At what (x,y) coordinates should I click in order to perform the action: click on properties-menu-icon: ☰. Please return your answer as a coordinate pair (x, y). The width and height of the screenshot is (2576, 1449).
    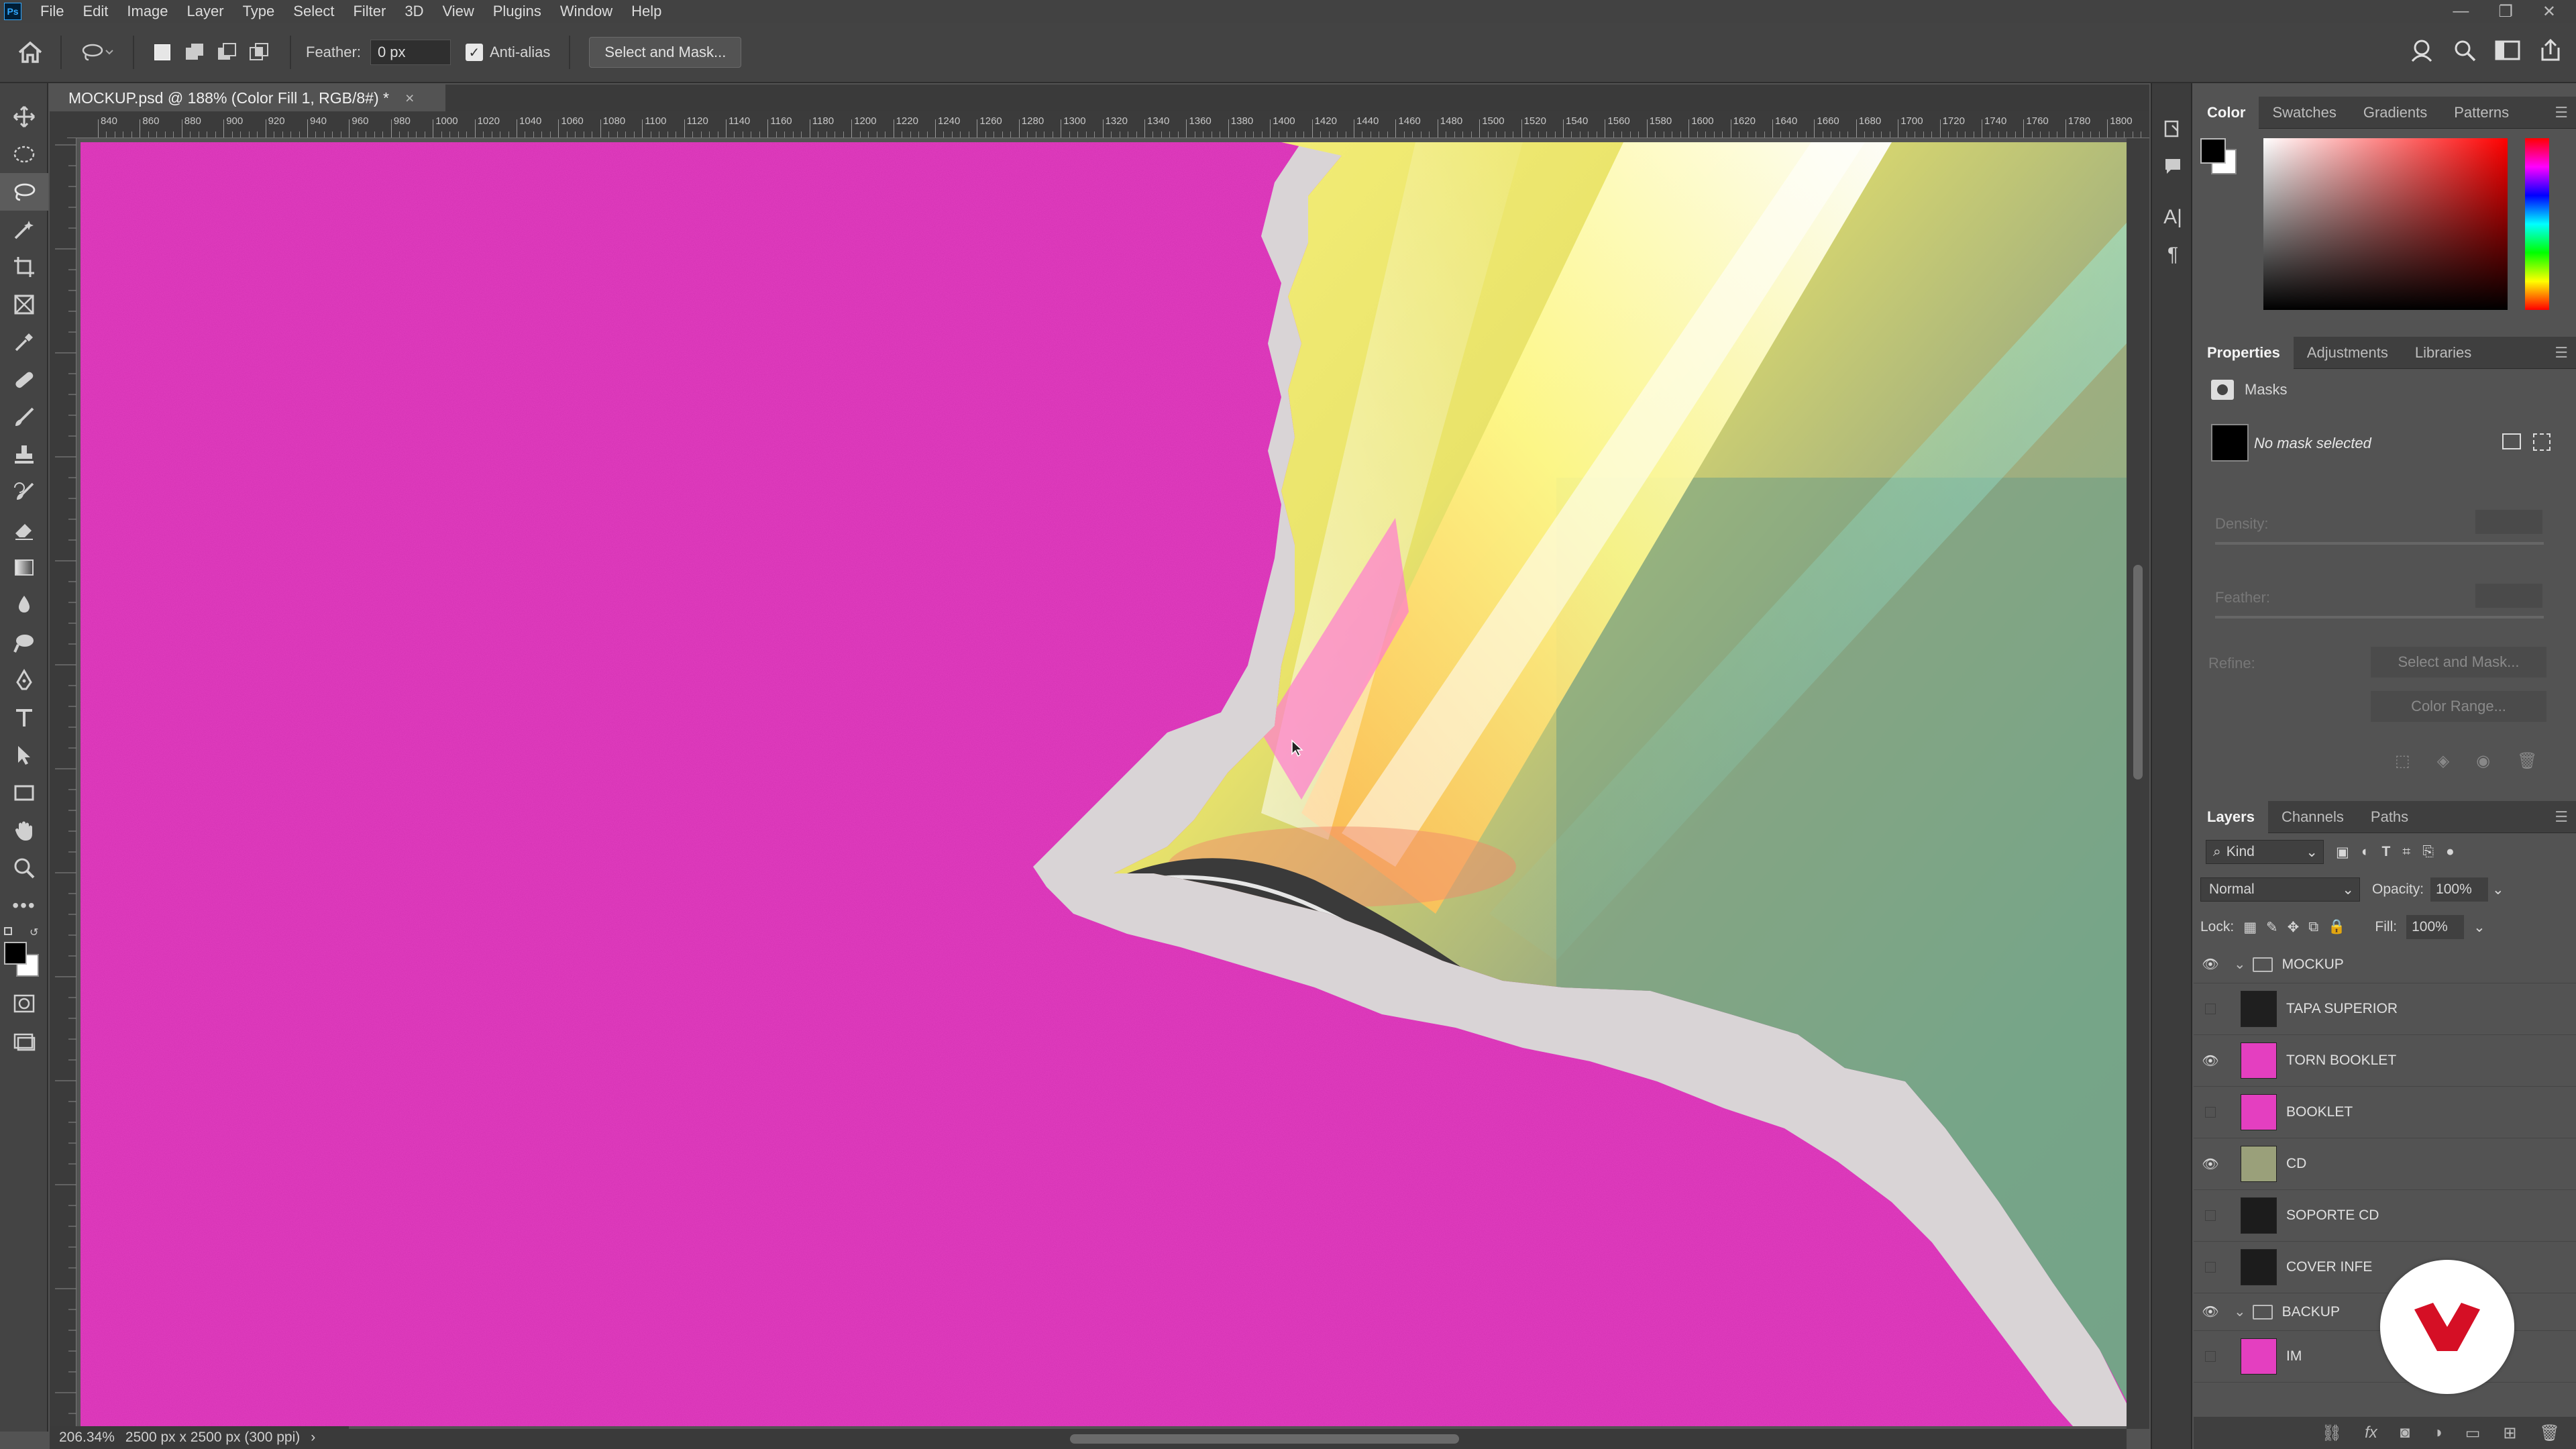
    Looking at the image, I should click on (2561, 353).